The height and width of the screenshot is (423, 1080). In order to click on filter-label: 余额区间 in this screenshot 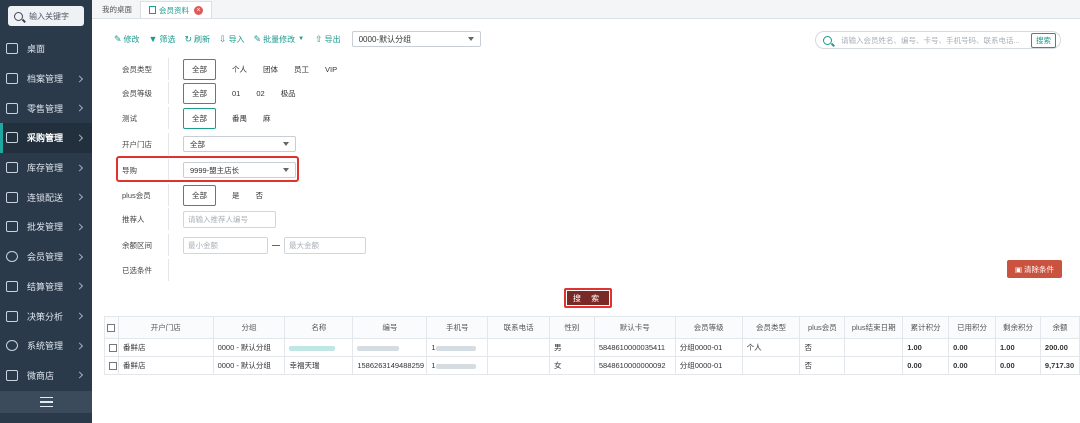, I will do `click(137, 245)`.